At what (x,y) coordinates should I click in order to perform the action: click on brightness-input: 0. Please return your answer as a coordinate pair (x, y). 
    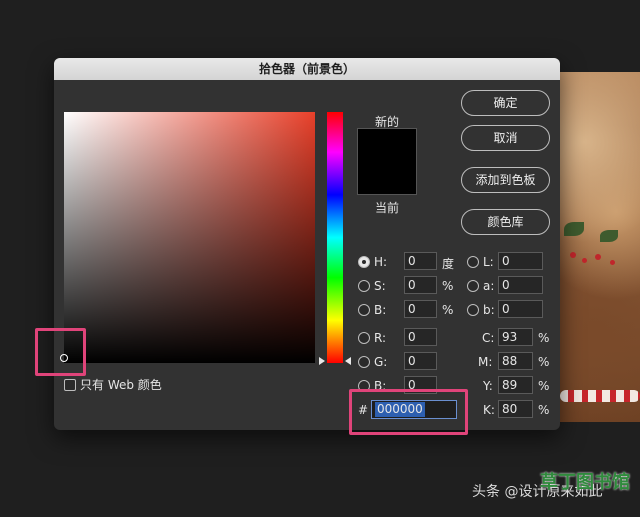
    Looking at the image, I should click on (420, 309).